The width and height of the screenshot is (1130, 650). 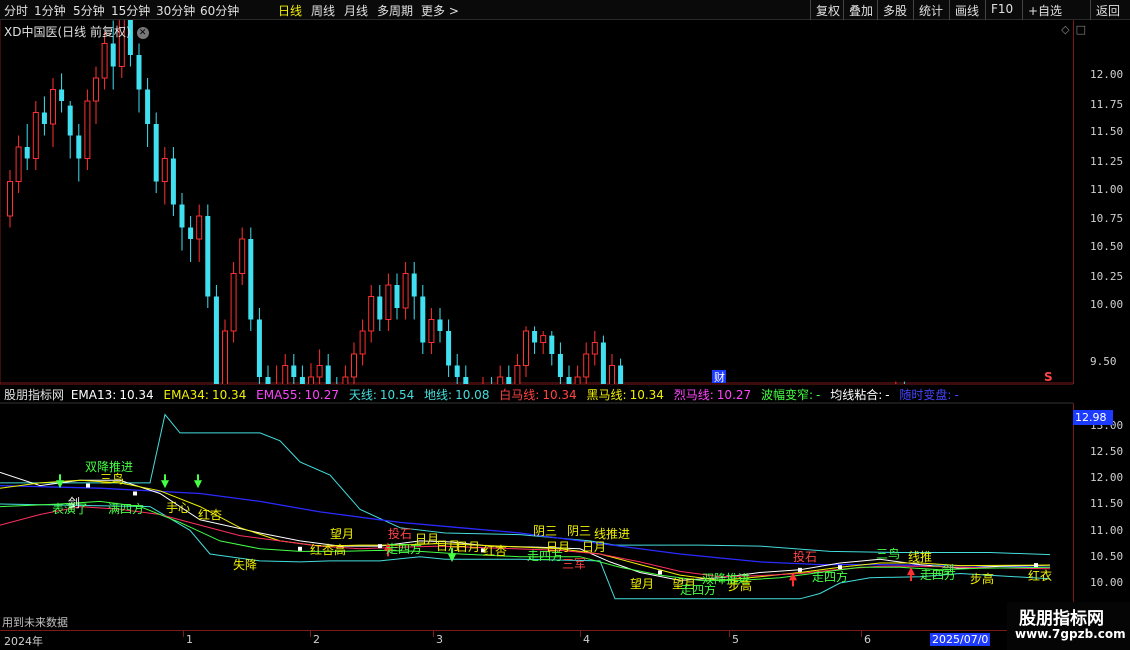 What do you see at coordinates (16, 10) in the screenshot?
I see `tab-timeshare: 分时` at bounding box center [16, 10].